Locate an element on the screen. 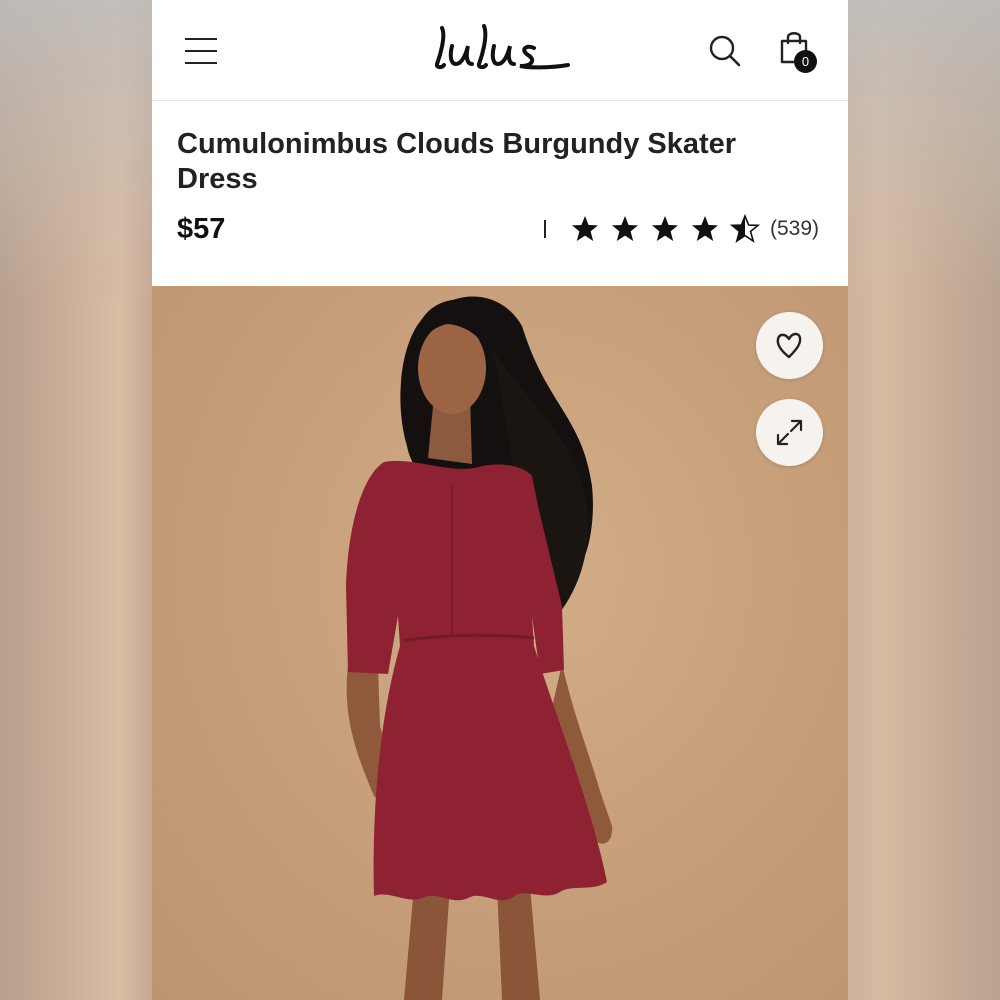 Image resolution: width=1000 pixels, height=1000 pixels. rating-divider is located at coordinates (545, 229).